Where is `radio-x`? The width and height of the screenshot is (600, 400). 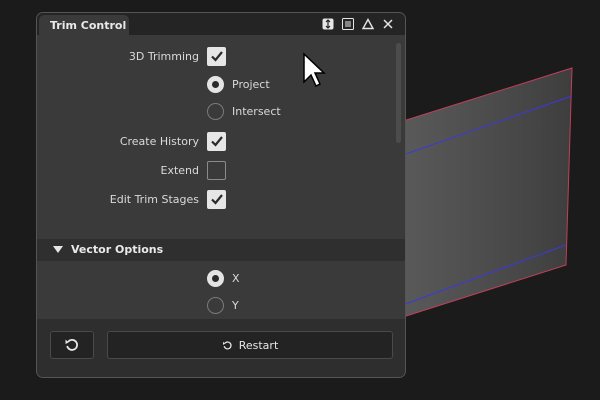 radio-x is located at coordinates (215, 278).